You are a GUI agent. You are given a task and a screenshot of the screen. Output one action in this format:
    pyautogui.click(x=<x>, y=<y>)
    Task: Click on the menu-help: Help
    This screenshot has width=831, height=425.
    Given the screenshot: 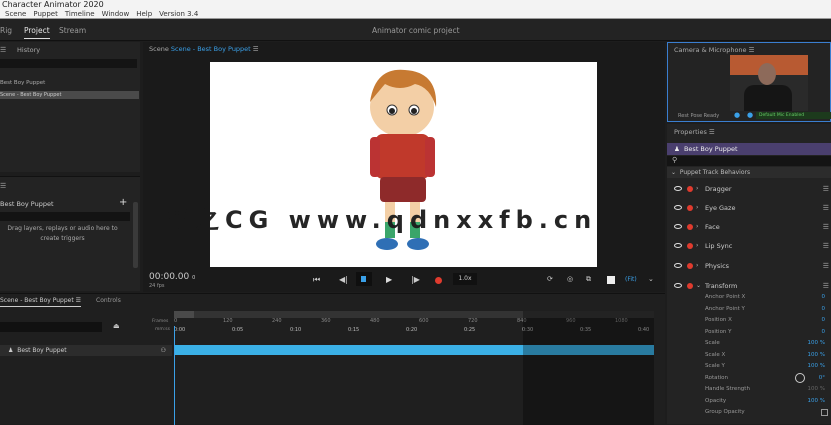 What is the action you would take?
    pyautogui.click(x=144, y=13)
    